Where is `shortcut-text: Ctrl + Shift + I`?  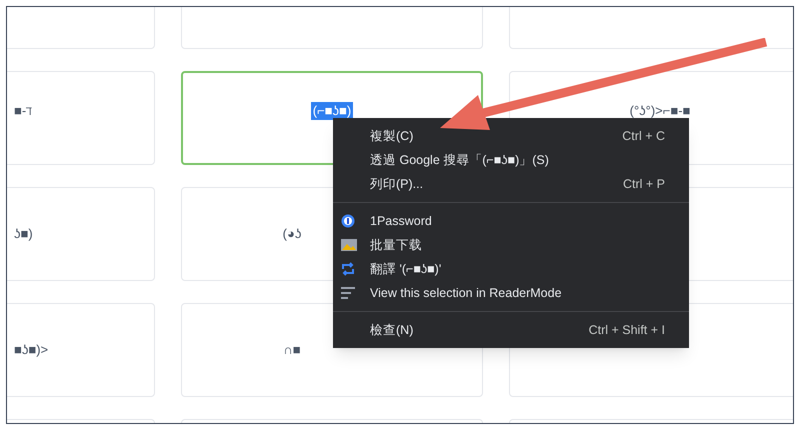 shortcut-text: Ctrl + Shift + I is located at coordinates (626, 330).